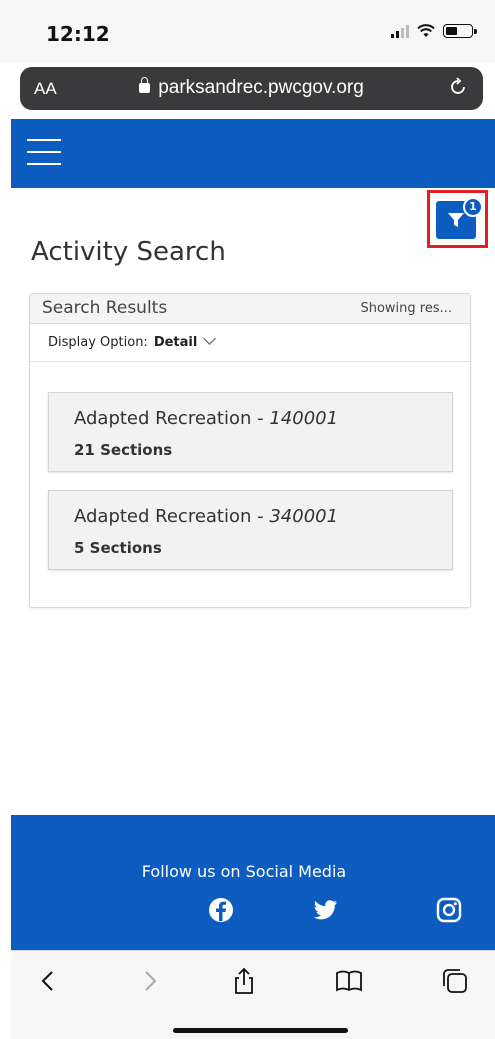 The height and width of the screenshot is (1039, 495). Describe the element at coordinates (449, 910) in the screenshot. I see `instagram-icon` at that location.